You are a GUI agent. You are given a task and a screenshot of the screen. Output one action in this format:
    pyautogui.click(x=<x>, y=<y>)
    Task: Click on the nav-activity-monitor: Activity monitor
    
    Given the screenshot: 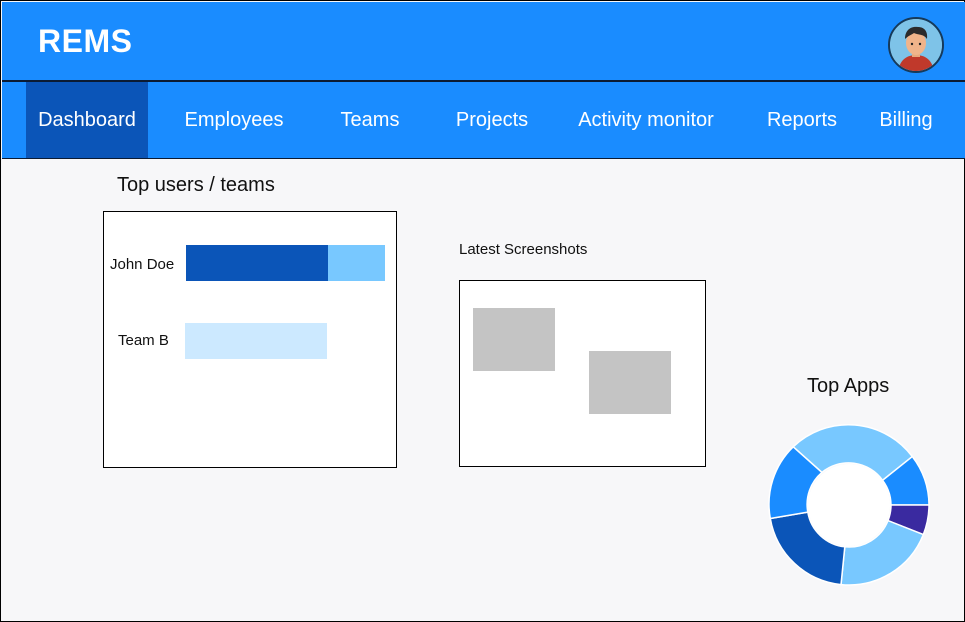 What is the action you would take?
    pyautogui.click(x=646, y=120)
    